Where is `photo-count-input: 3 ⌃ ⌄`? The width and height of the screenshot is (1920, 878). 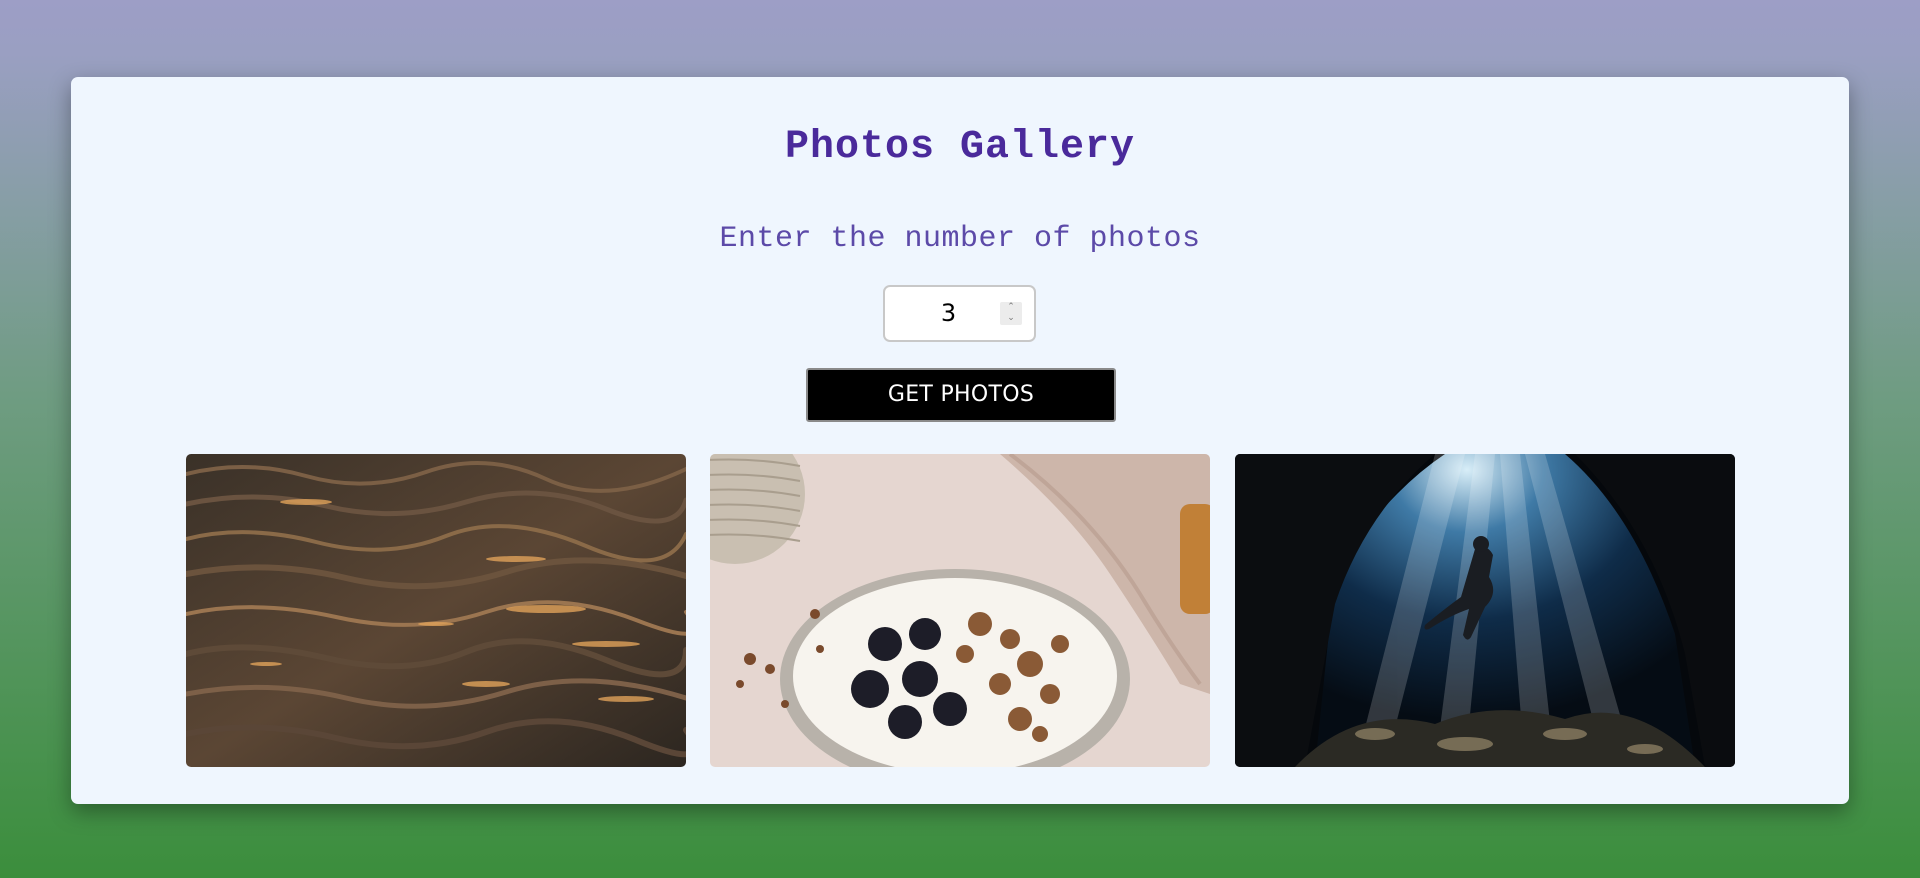
photo-count-input: 3 ⌃ ⌄ is located at coordinates (959, 313).